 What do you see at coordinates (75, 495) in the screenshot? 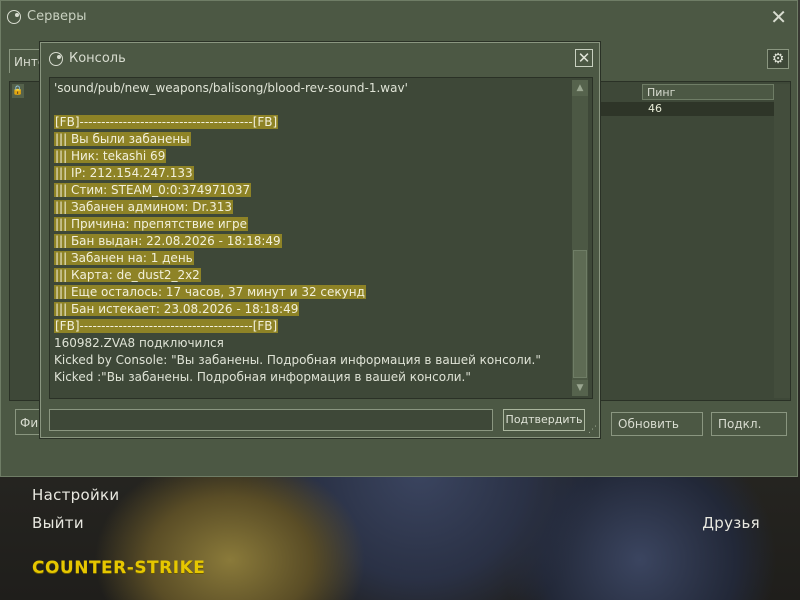
I see `menu-settings: Настройки` at bounding box center [75, 495].